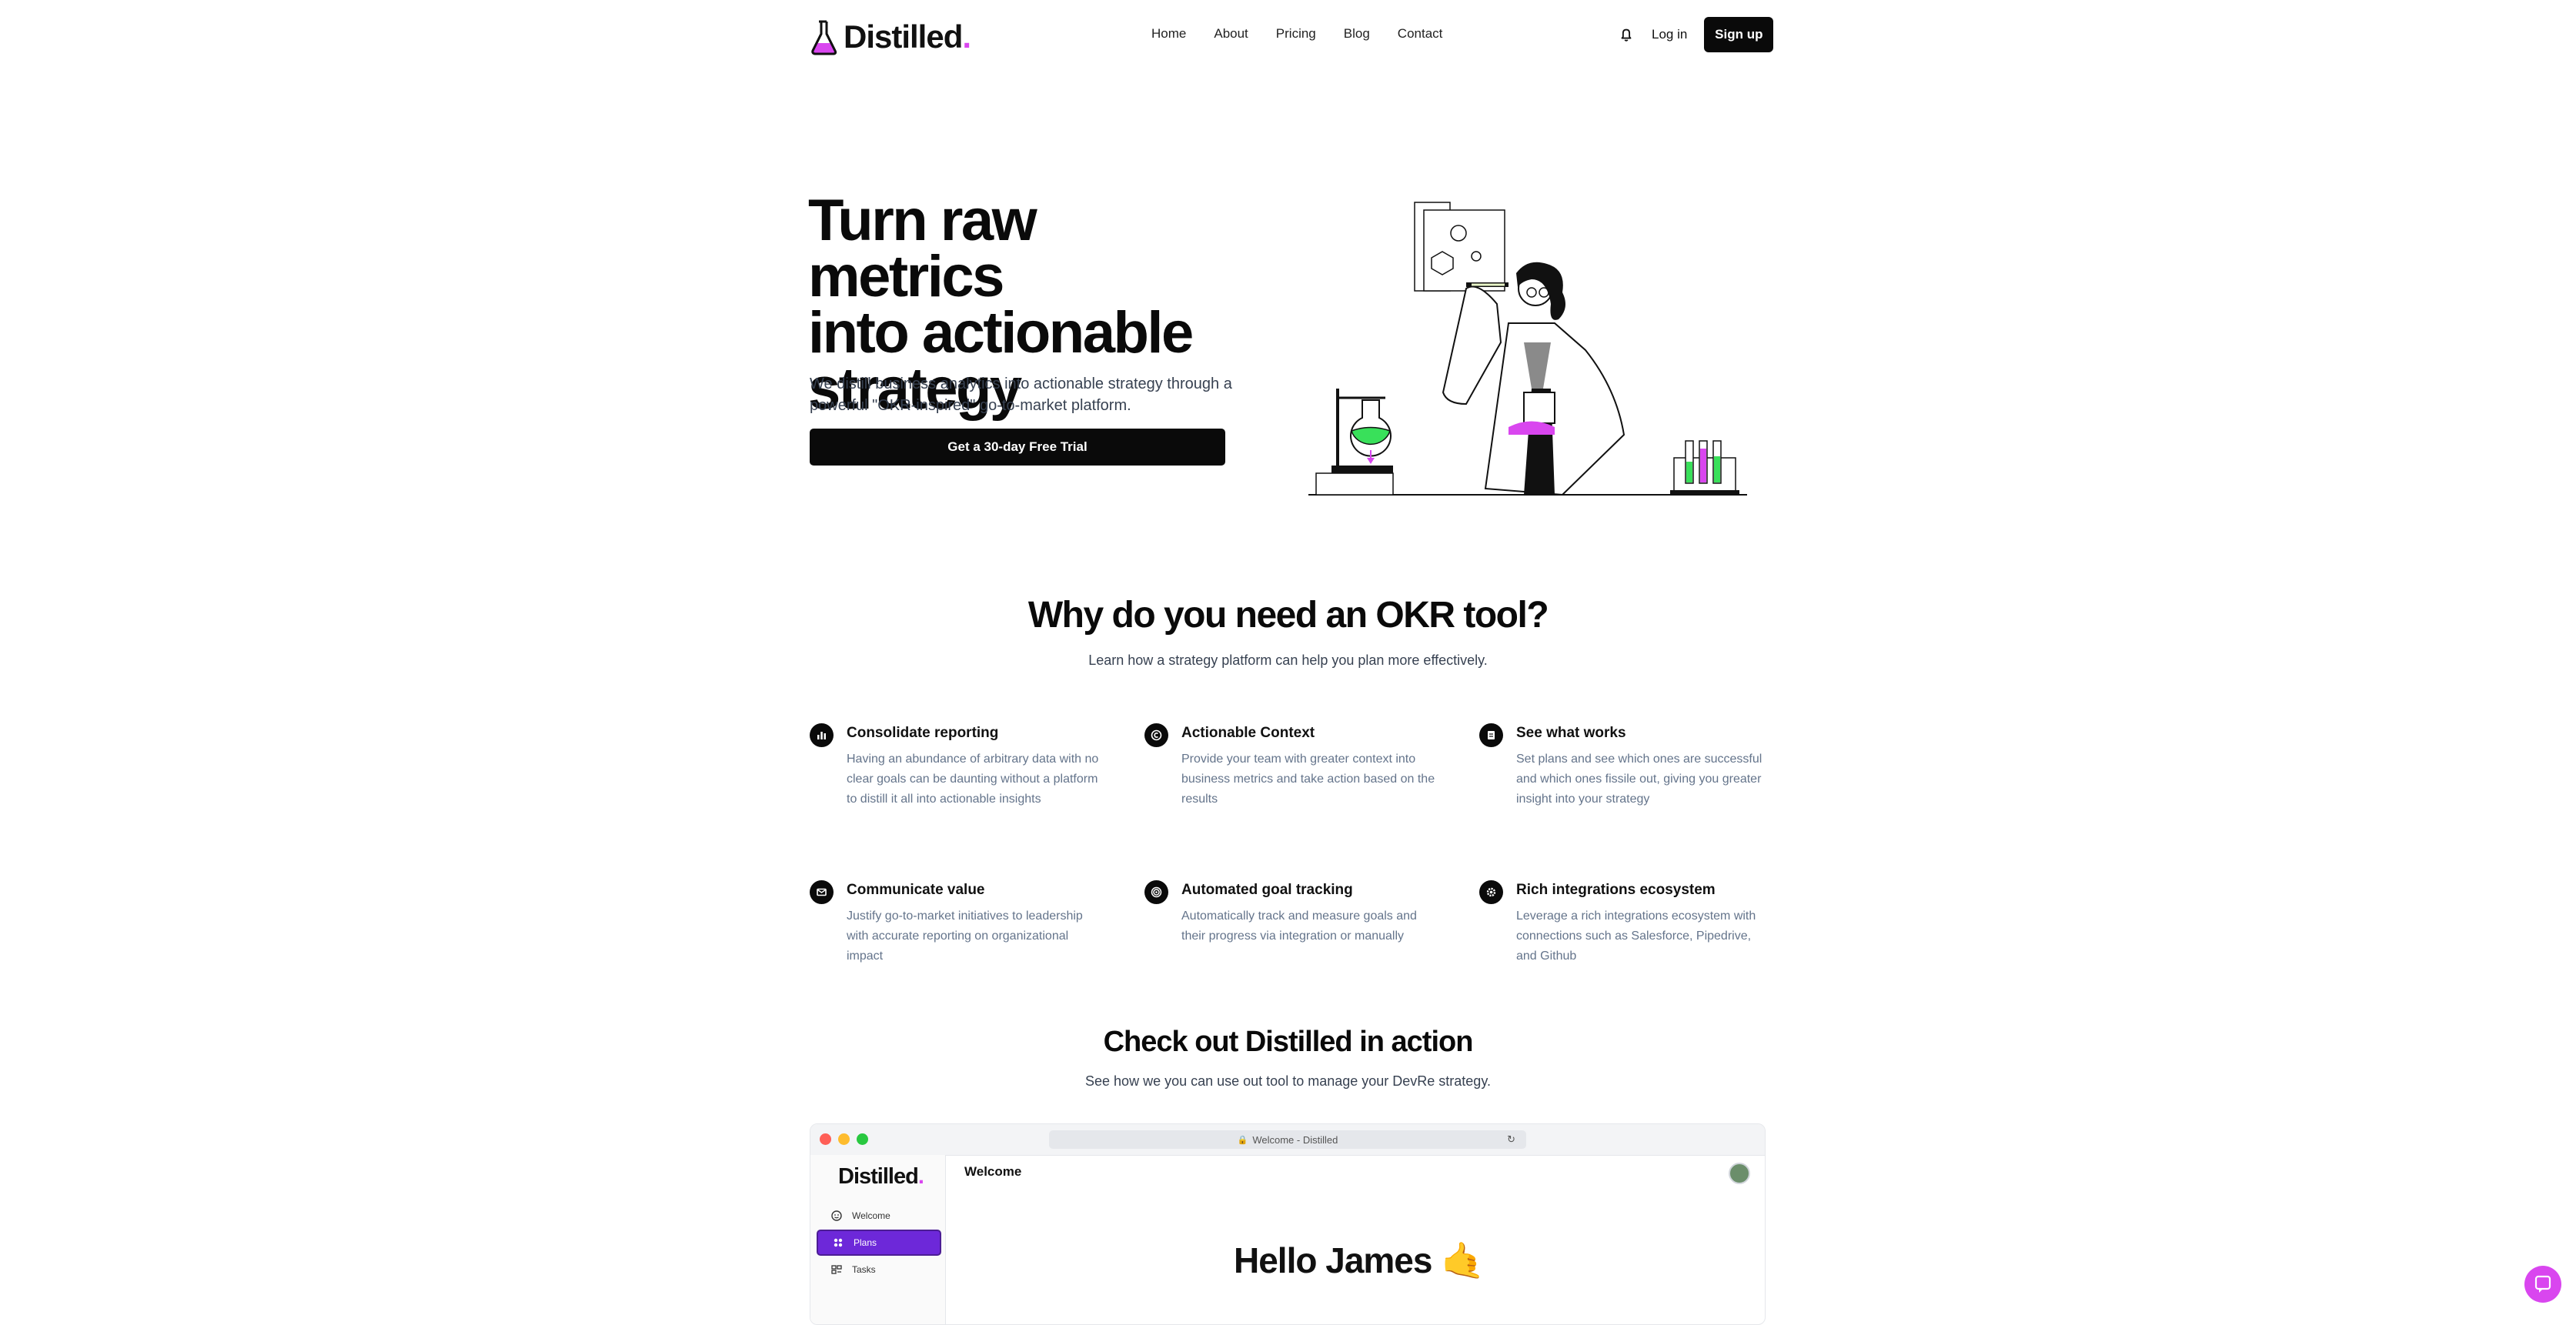  Describe the element at coordinates (1156, 892) in the screenshot. I see `target-icon` at that location.